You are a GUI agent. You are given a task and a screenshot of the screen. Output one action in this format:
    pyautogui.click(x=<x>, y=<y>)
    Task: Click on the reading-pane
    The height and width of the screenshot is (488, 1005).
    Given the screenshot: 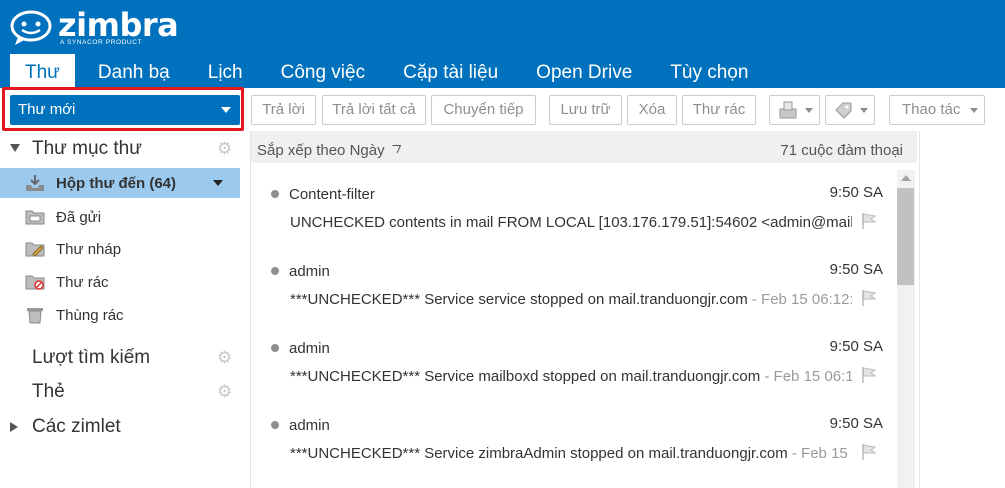 What is the action you would take?
    pyautogui.click(x=962, y=309)
    